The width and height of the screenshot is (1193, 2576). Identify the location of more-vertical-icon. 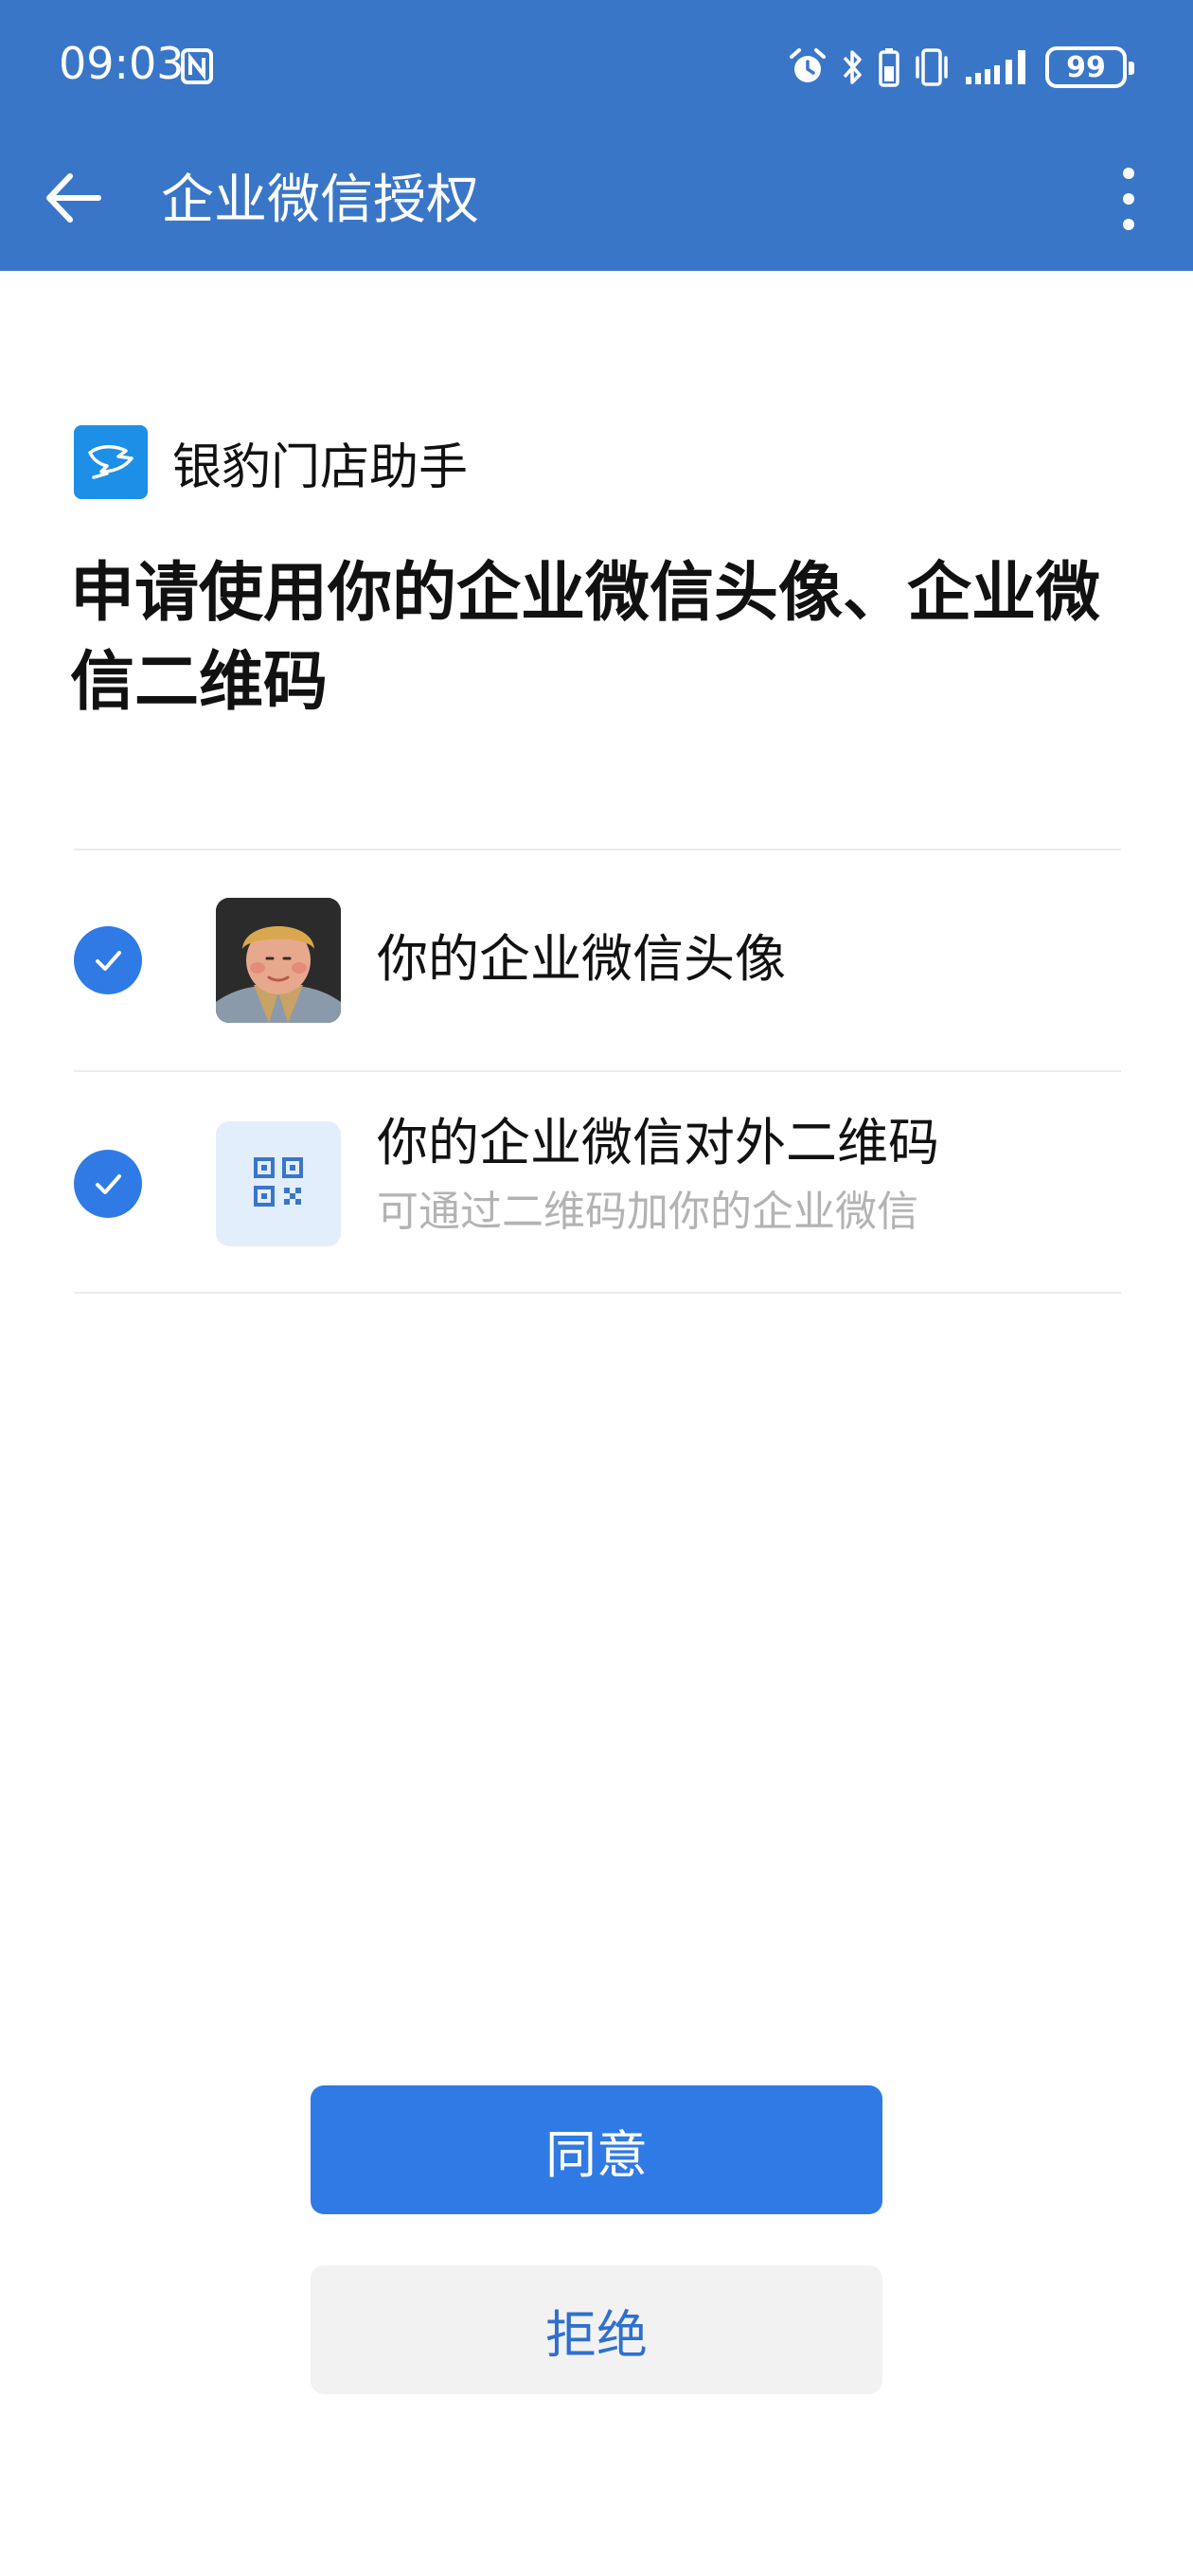
(1129, 199).